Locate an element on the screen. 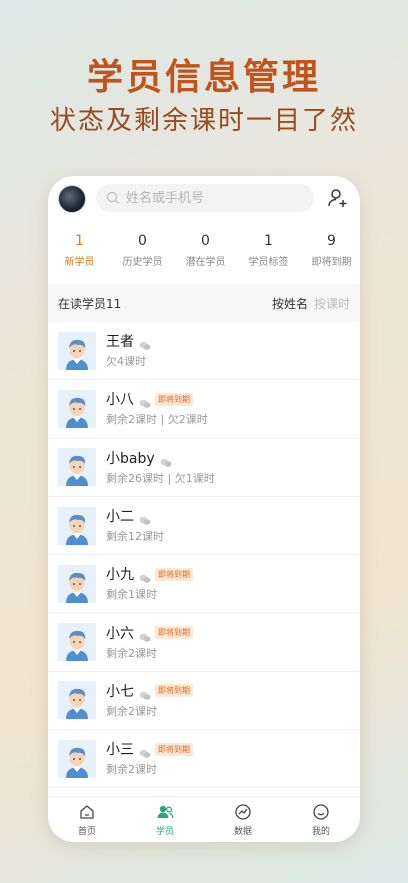 This screenshot has height=883, width=408. promo-title: 学员信息管理 is located at coordinates (203, 77).